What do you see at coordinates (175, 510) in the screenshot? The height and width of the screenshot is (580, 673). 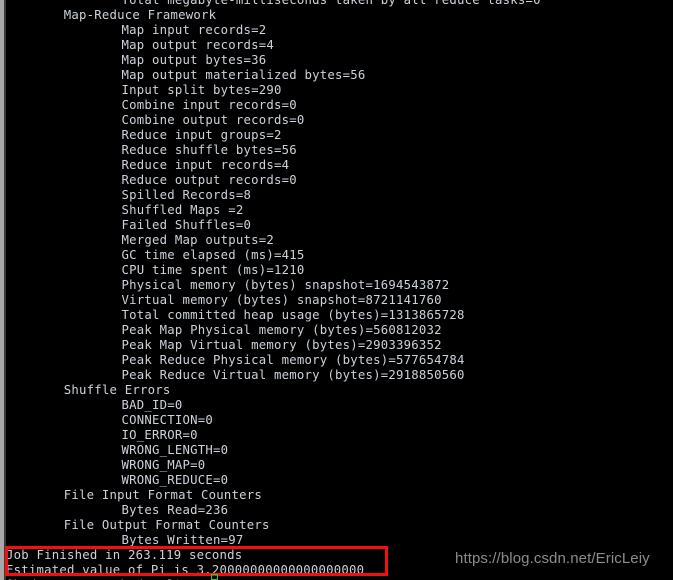 I see `terminal-line: Bytes Read=236` at bounding box center [175, 510].